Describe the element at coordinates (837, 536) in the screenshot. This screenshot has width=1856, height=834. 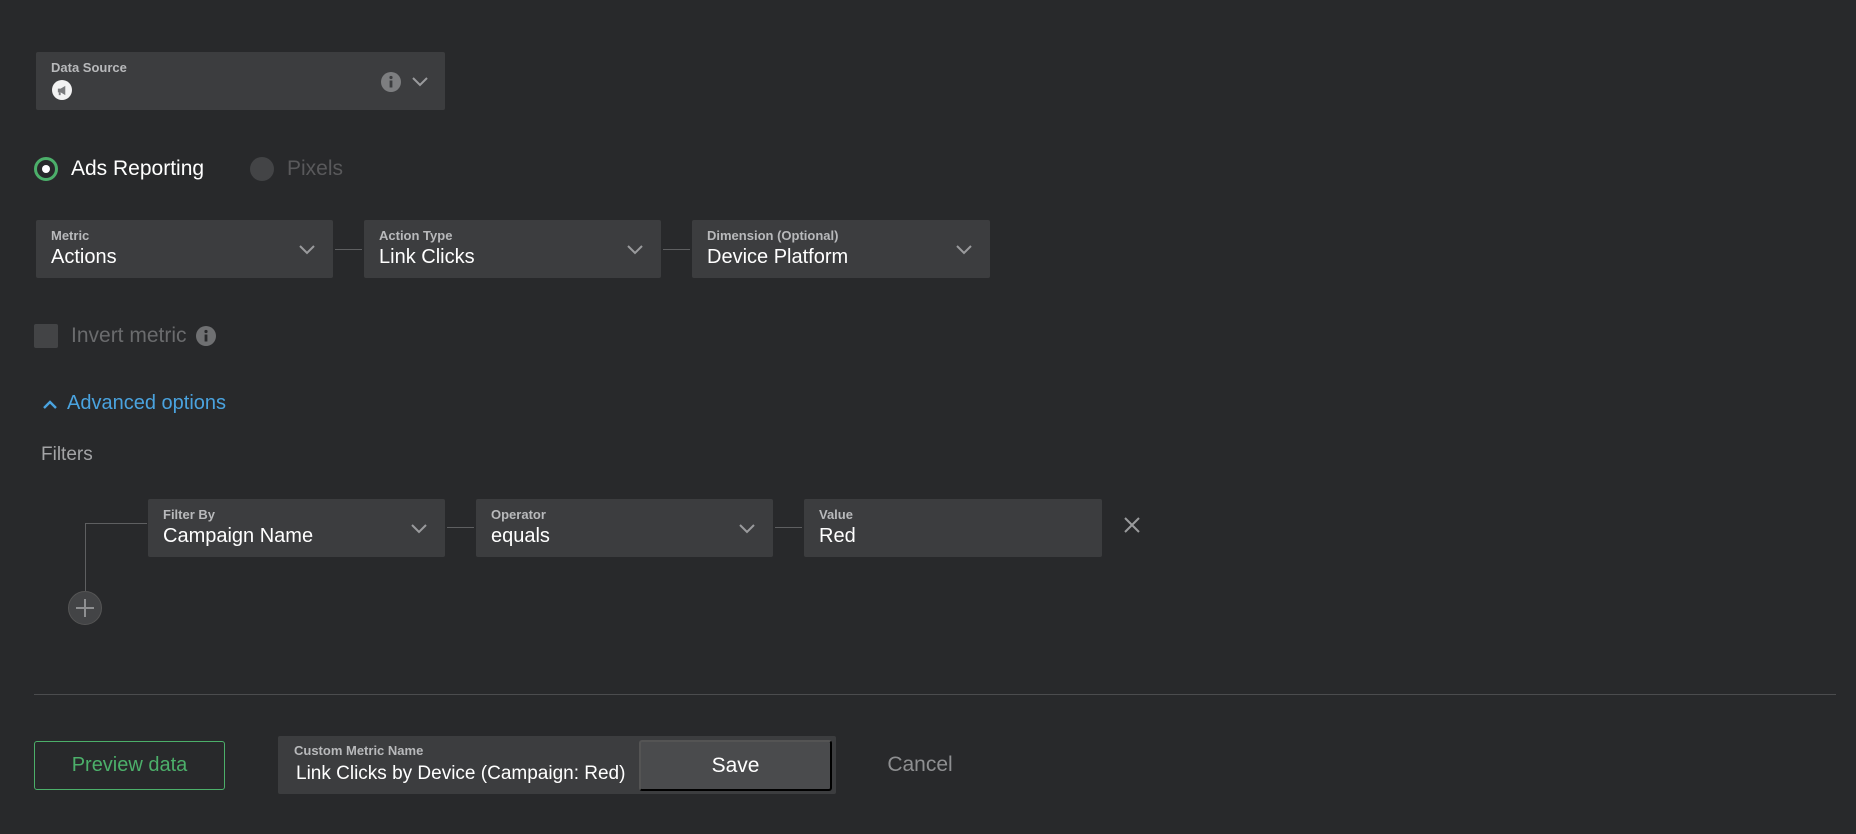
I see `filter-value-text: Red` at that location.